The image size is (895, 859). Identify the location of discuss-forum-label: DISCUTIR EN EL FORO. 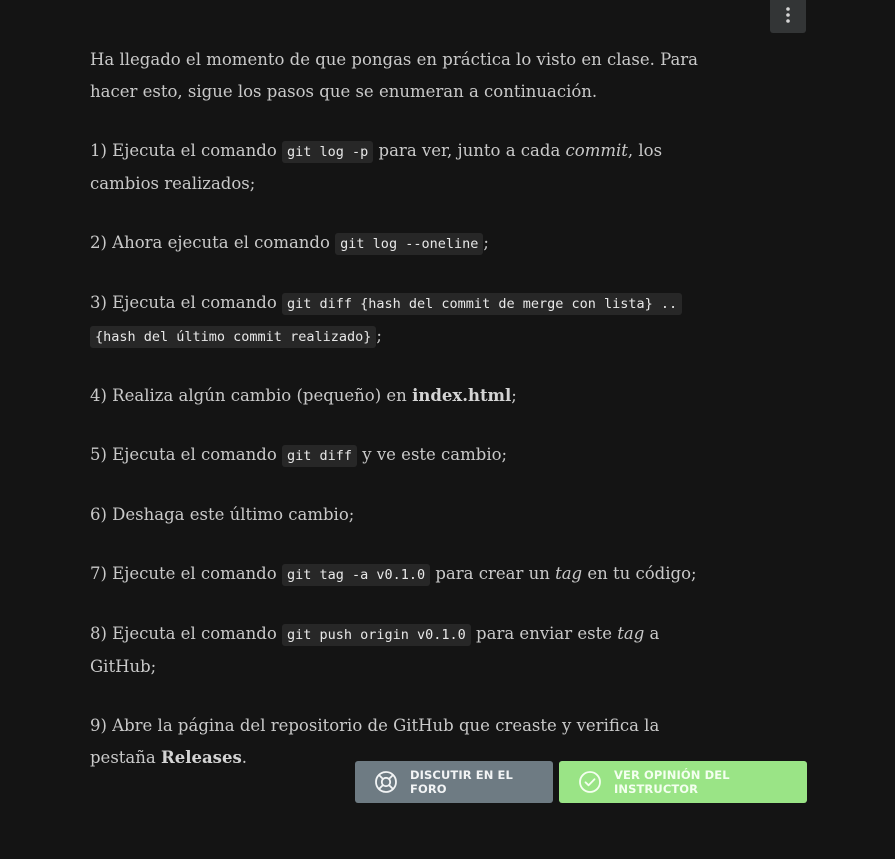
(461, 782).